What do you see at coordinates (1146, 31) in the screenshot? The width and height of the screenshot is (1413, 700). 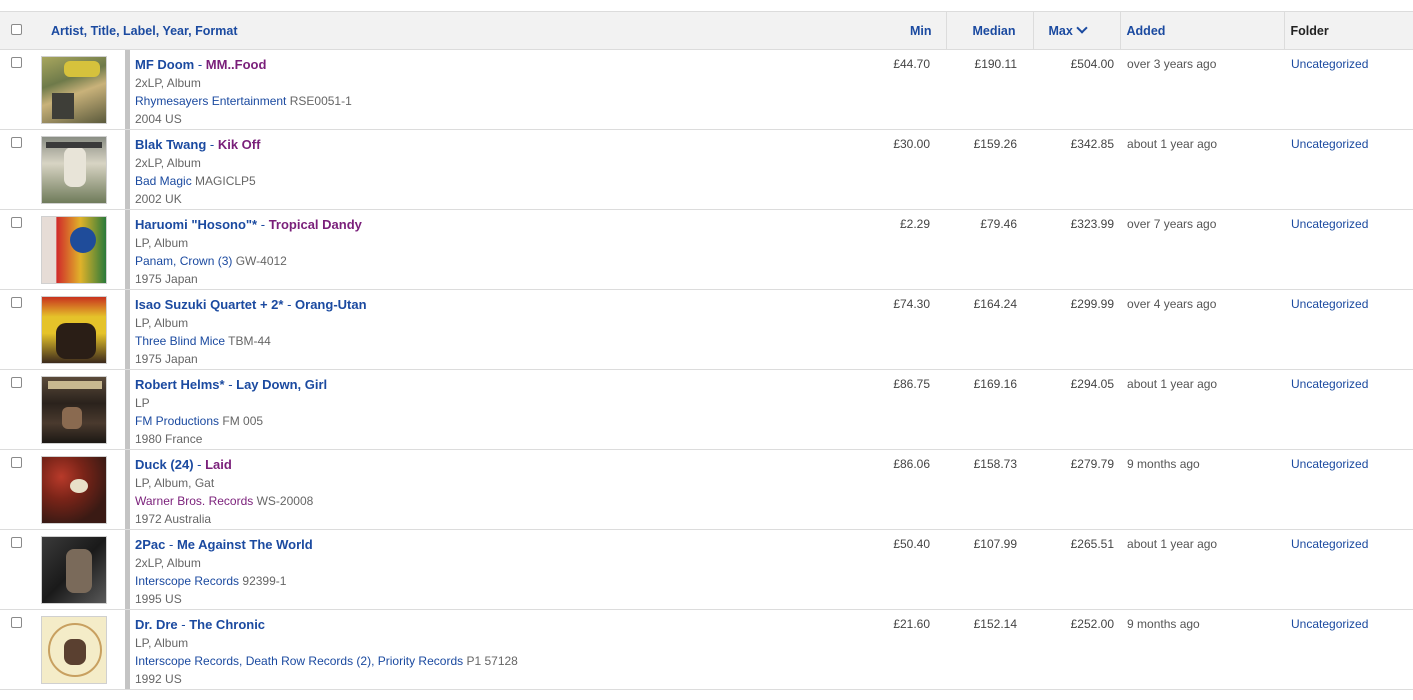 I see `sort-added: Added` at bounding box center [1146, 31].